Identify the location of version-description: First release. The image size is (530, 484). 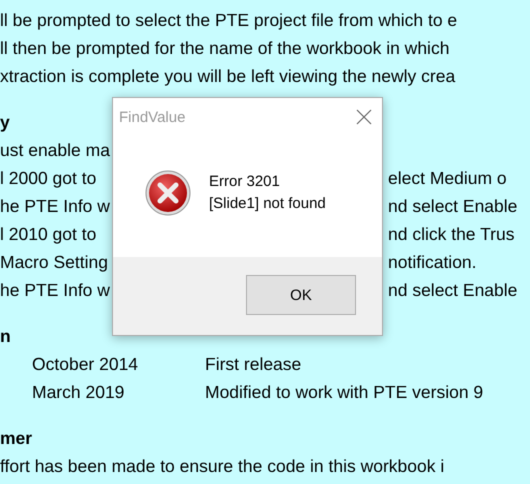
(253, 364).